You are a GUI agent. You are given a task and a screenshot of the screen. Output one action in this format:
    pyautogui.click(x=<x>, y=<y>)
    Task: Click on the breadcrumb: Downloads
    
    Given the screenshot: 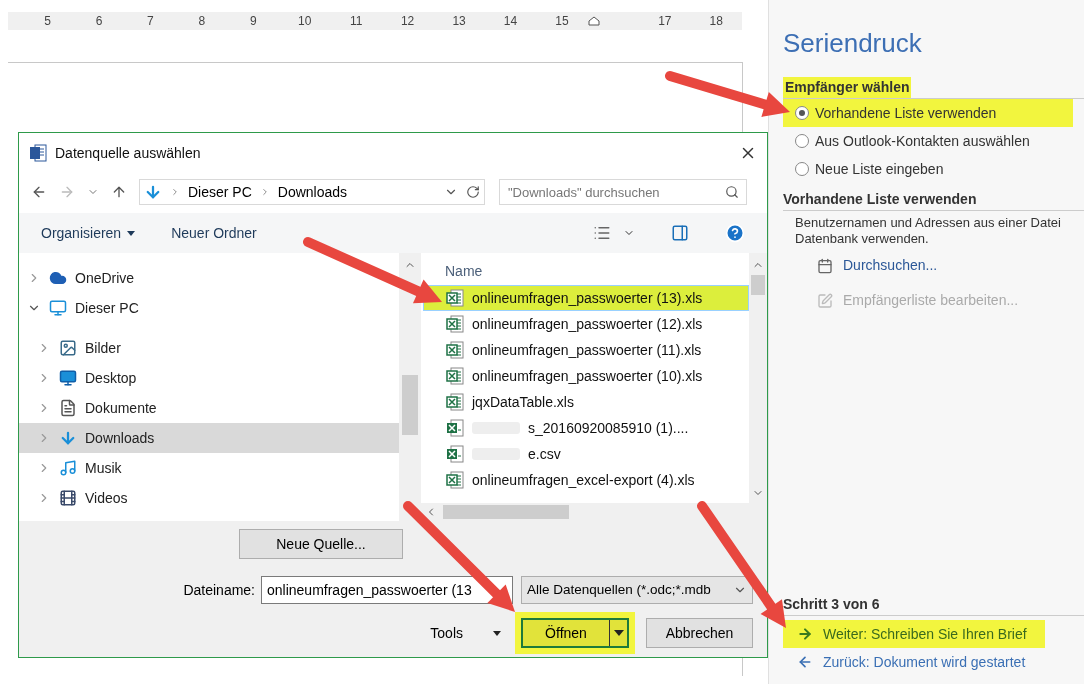 What is the action you would take?
    pyautogui.click(x=312, y=192)
    